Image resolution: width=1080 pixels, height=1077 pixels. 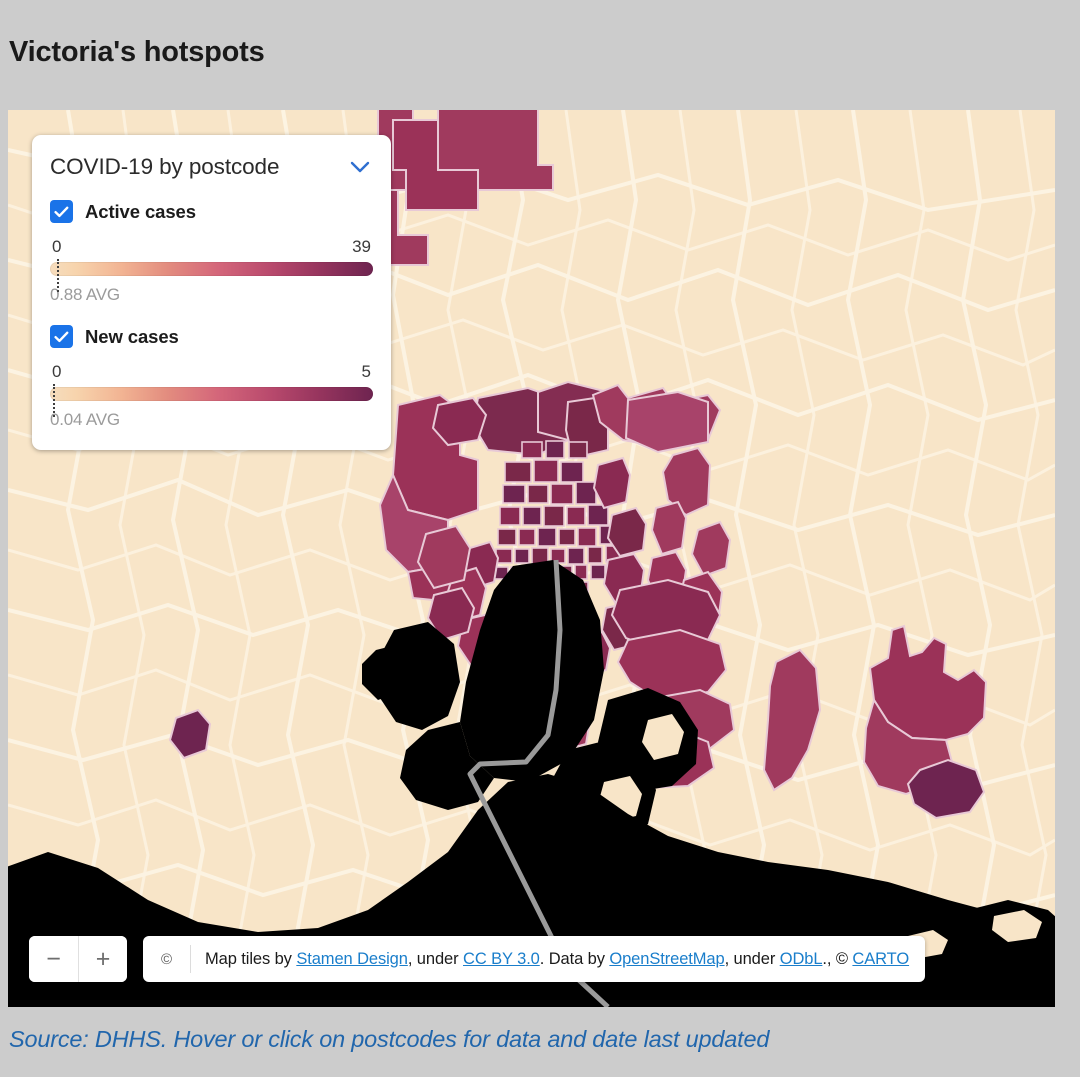 I want to click on link-odbl: ODbL, so click(x=801, y=959).